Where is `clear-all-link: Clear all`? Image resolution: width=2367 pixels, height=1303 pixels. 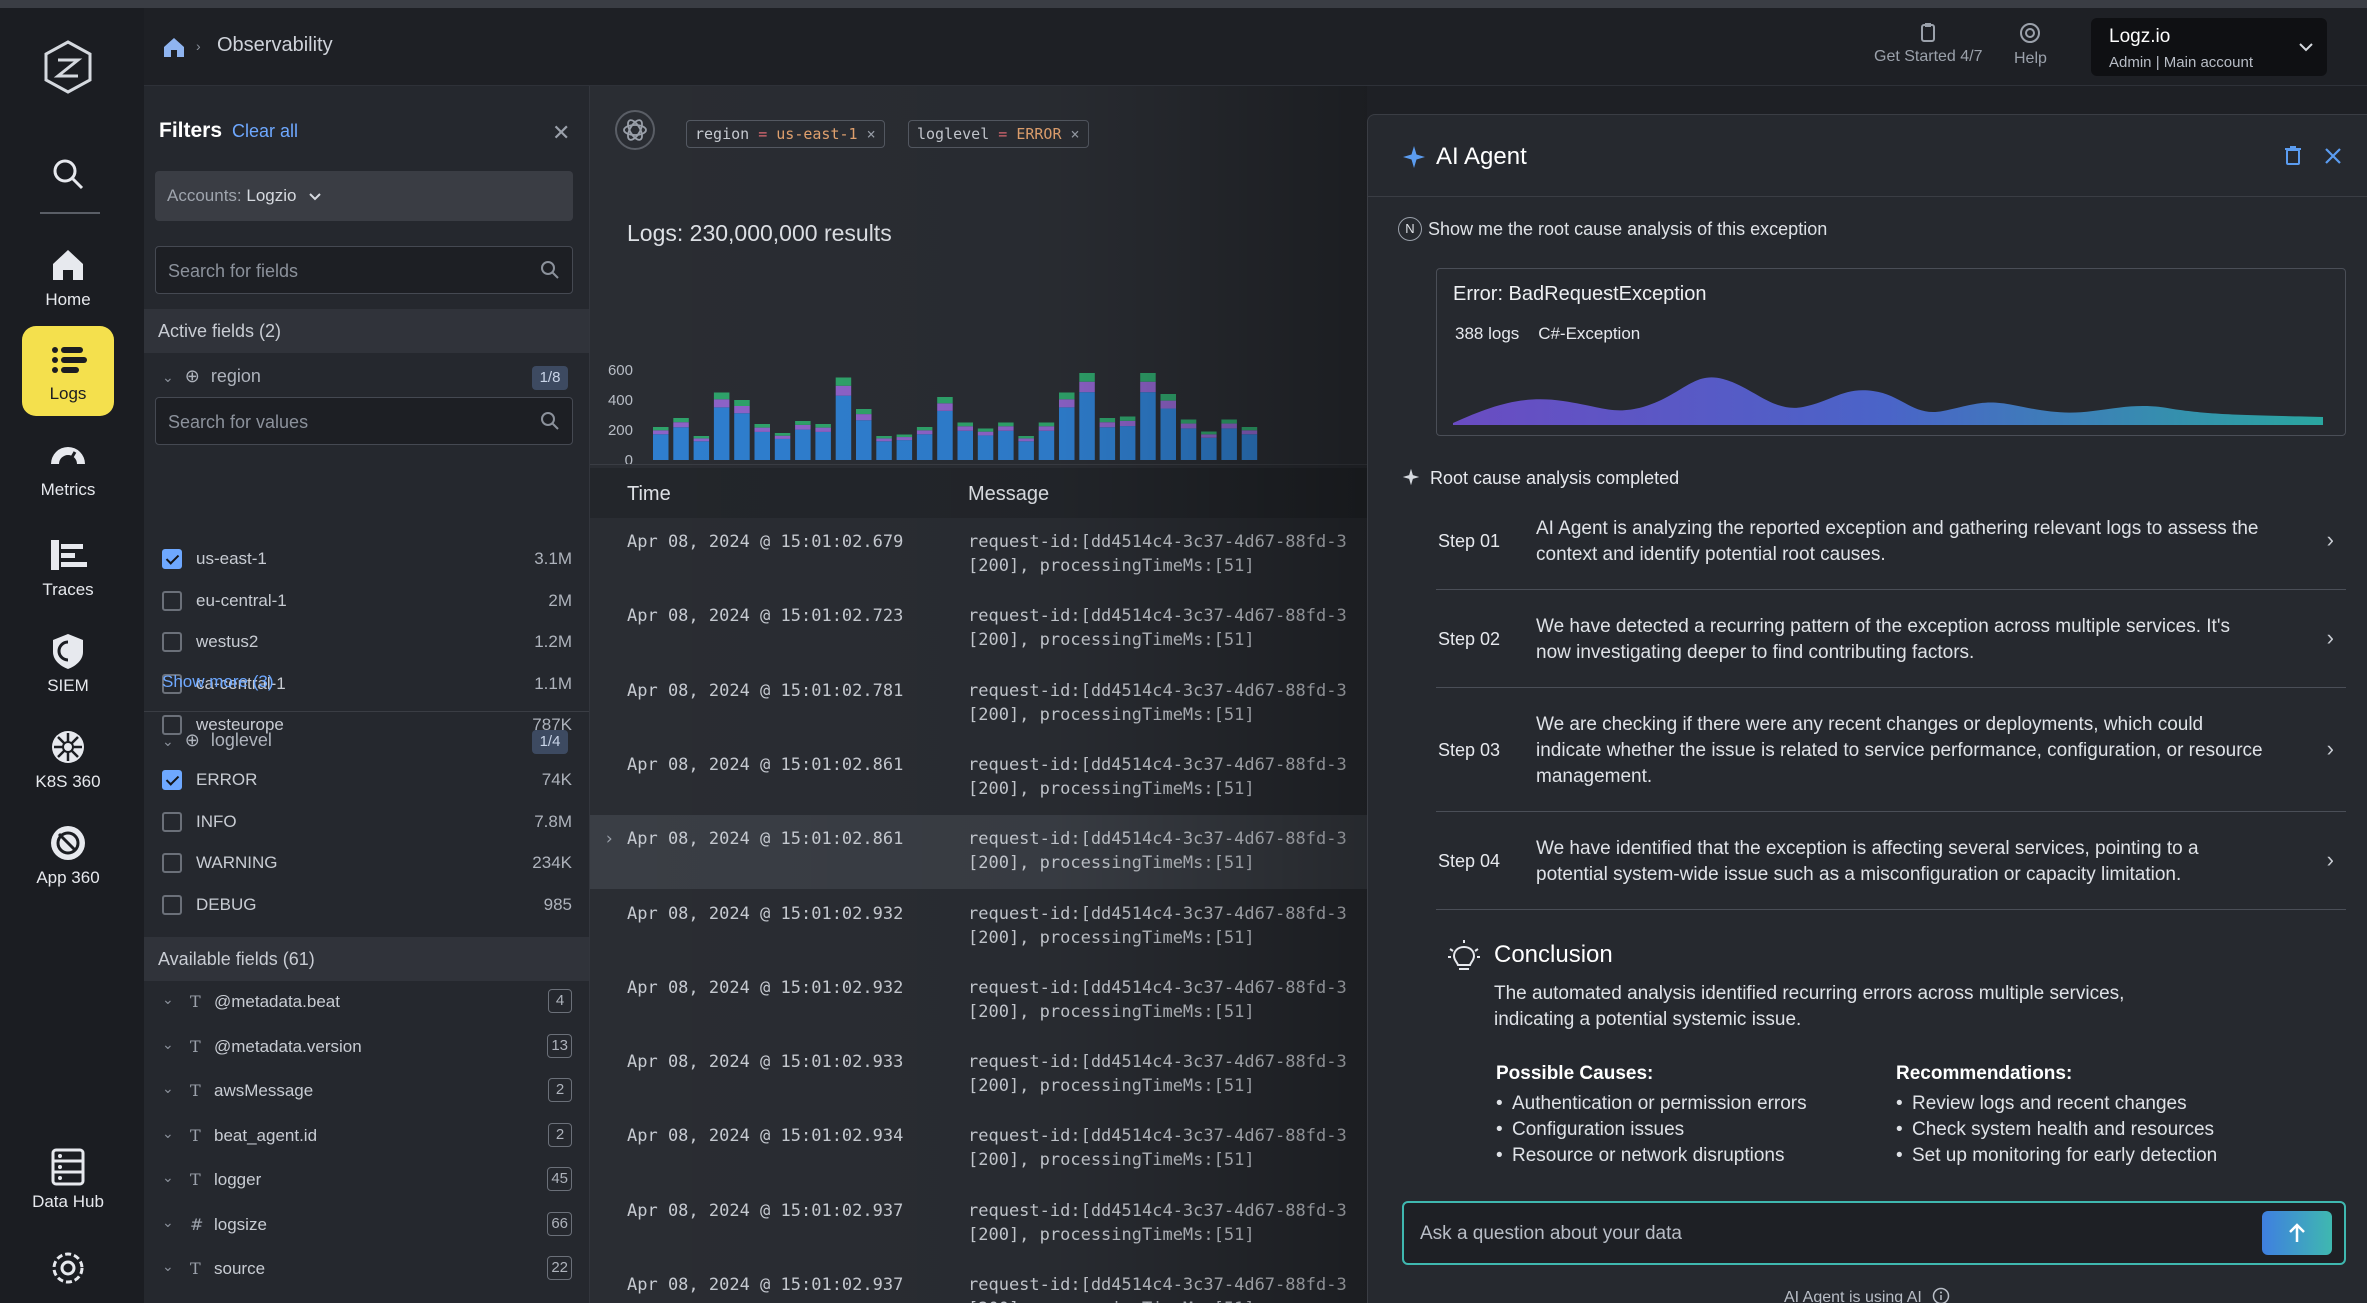
clear-all-link: Clear all is located at coordinates (265, 131).